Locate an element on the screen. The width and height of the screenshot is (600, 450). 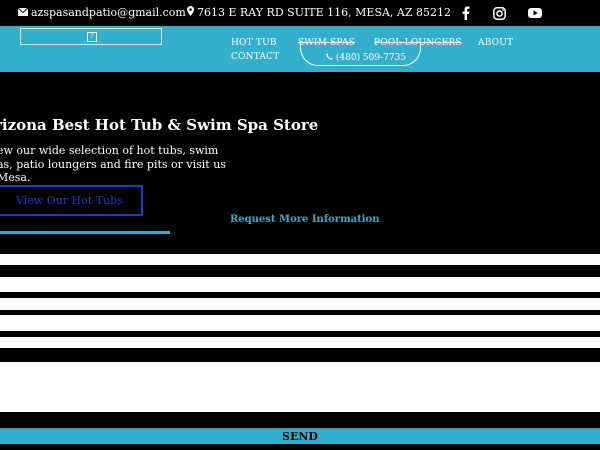
phone-link: (480) 509-7735 is located at coordinates (366, 58).